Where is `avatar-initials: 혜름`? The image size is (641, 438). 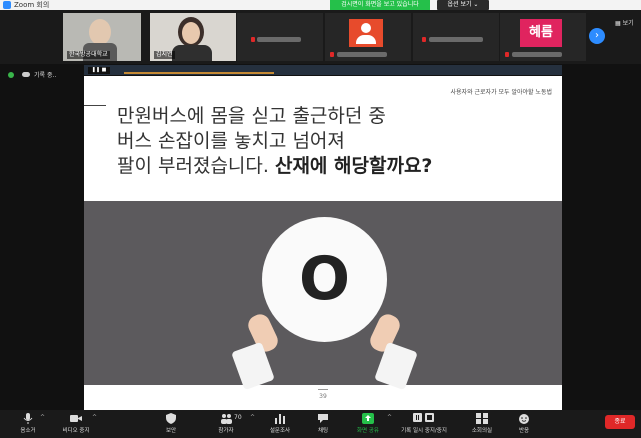 avatar-initials: 혜름 is located at coordinates (541, 33).